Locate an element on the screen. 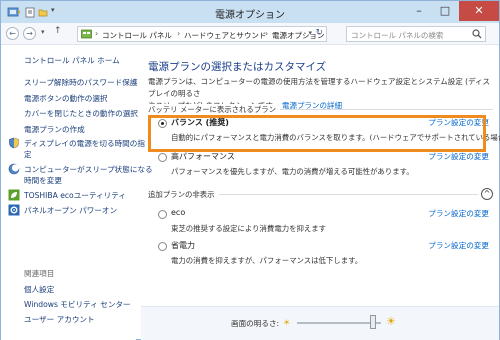 The width and height of the screenshot is (500, 340). search-input: コントロール パネルの検索 is located at coordinates (397, 35).